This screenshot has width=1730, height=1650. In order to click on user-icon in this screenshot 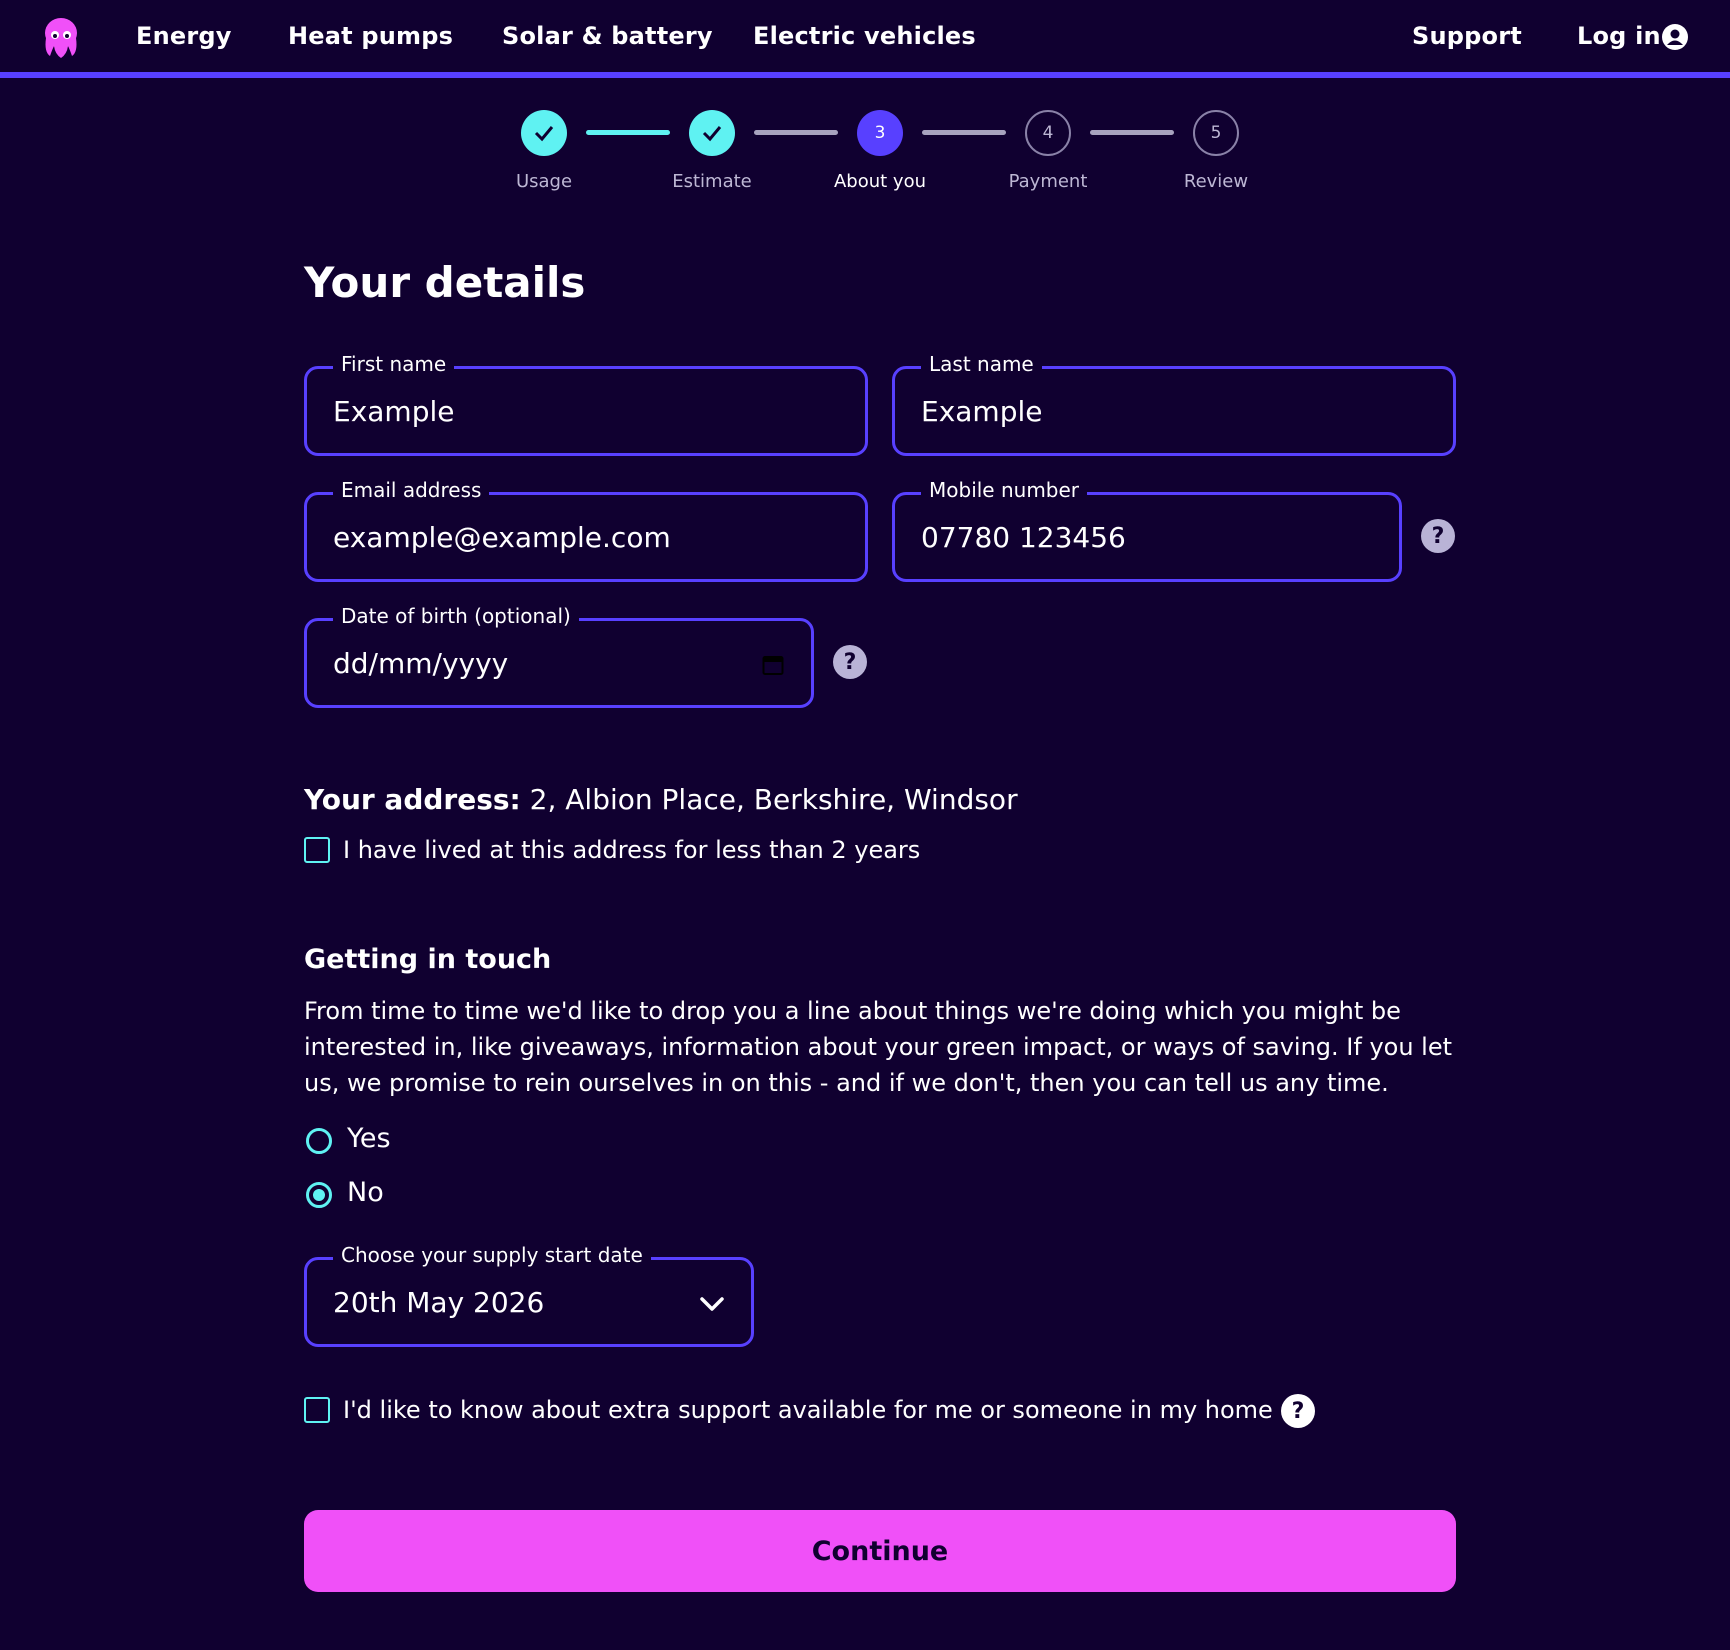, I will do `click(1675, 37)`.